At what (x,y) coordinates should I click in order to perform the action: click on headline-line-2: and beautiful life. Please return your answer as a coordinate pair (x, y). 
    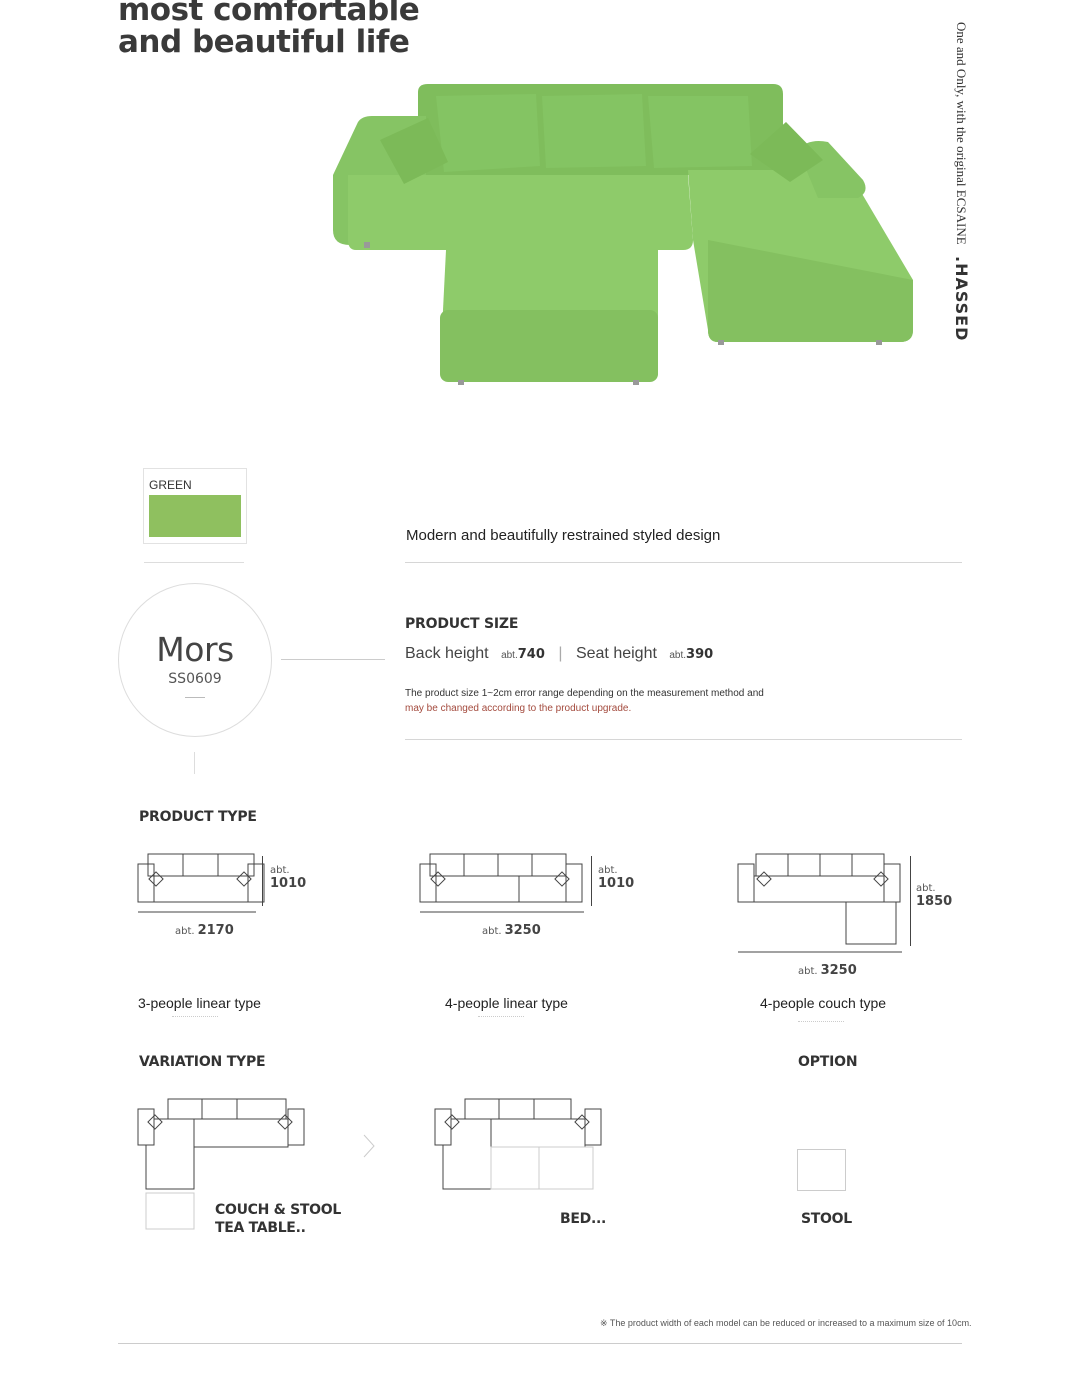
    Looking at the image, I should click on (264, 42).